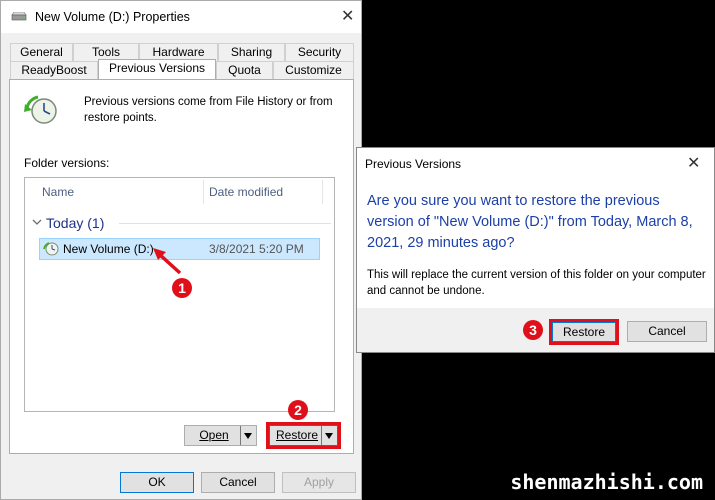 The width and height of the screenshot is (715, 500). I want to click on title-bar: New Volume (D:) Properties ✕, so click(181, 17).